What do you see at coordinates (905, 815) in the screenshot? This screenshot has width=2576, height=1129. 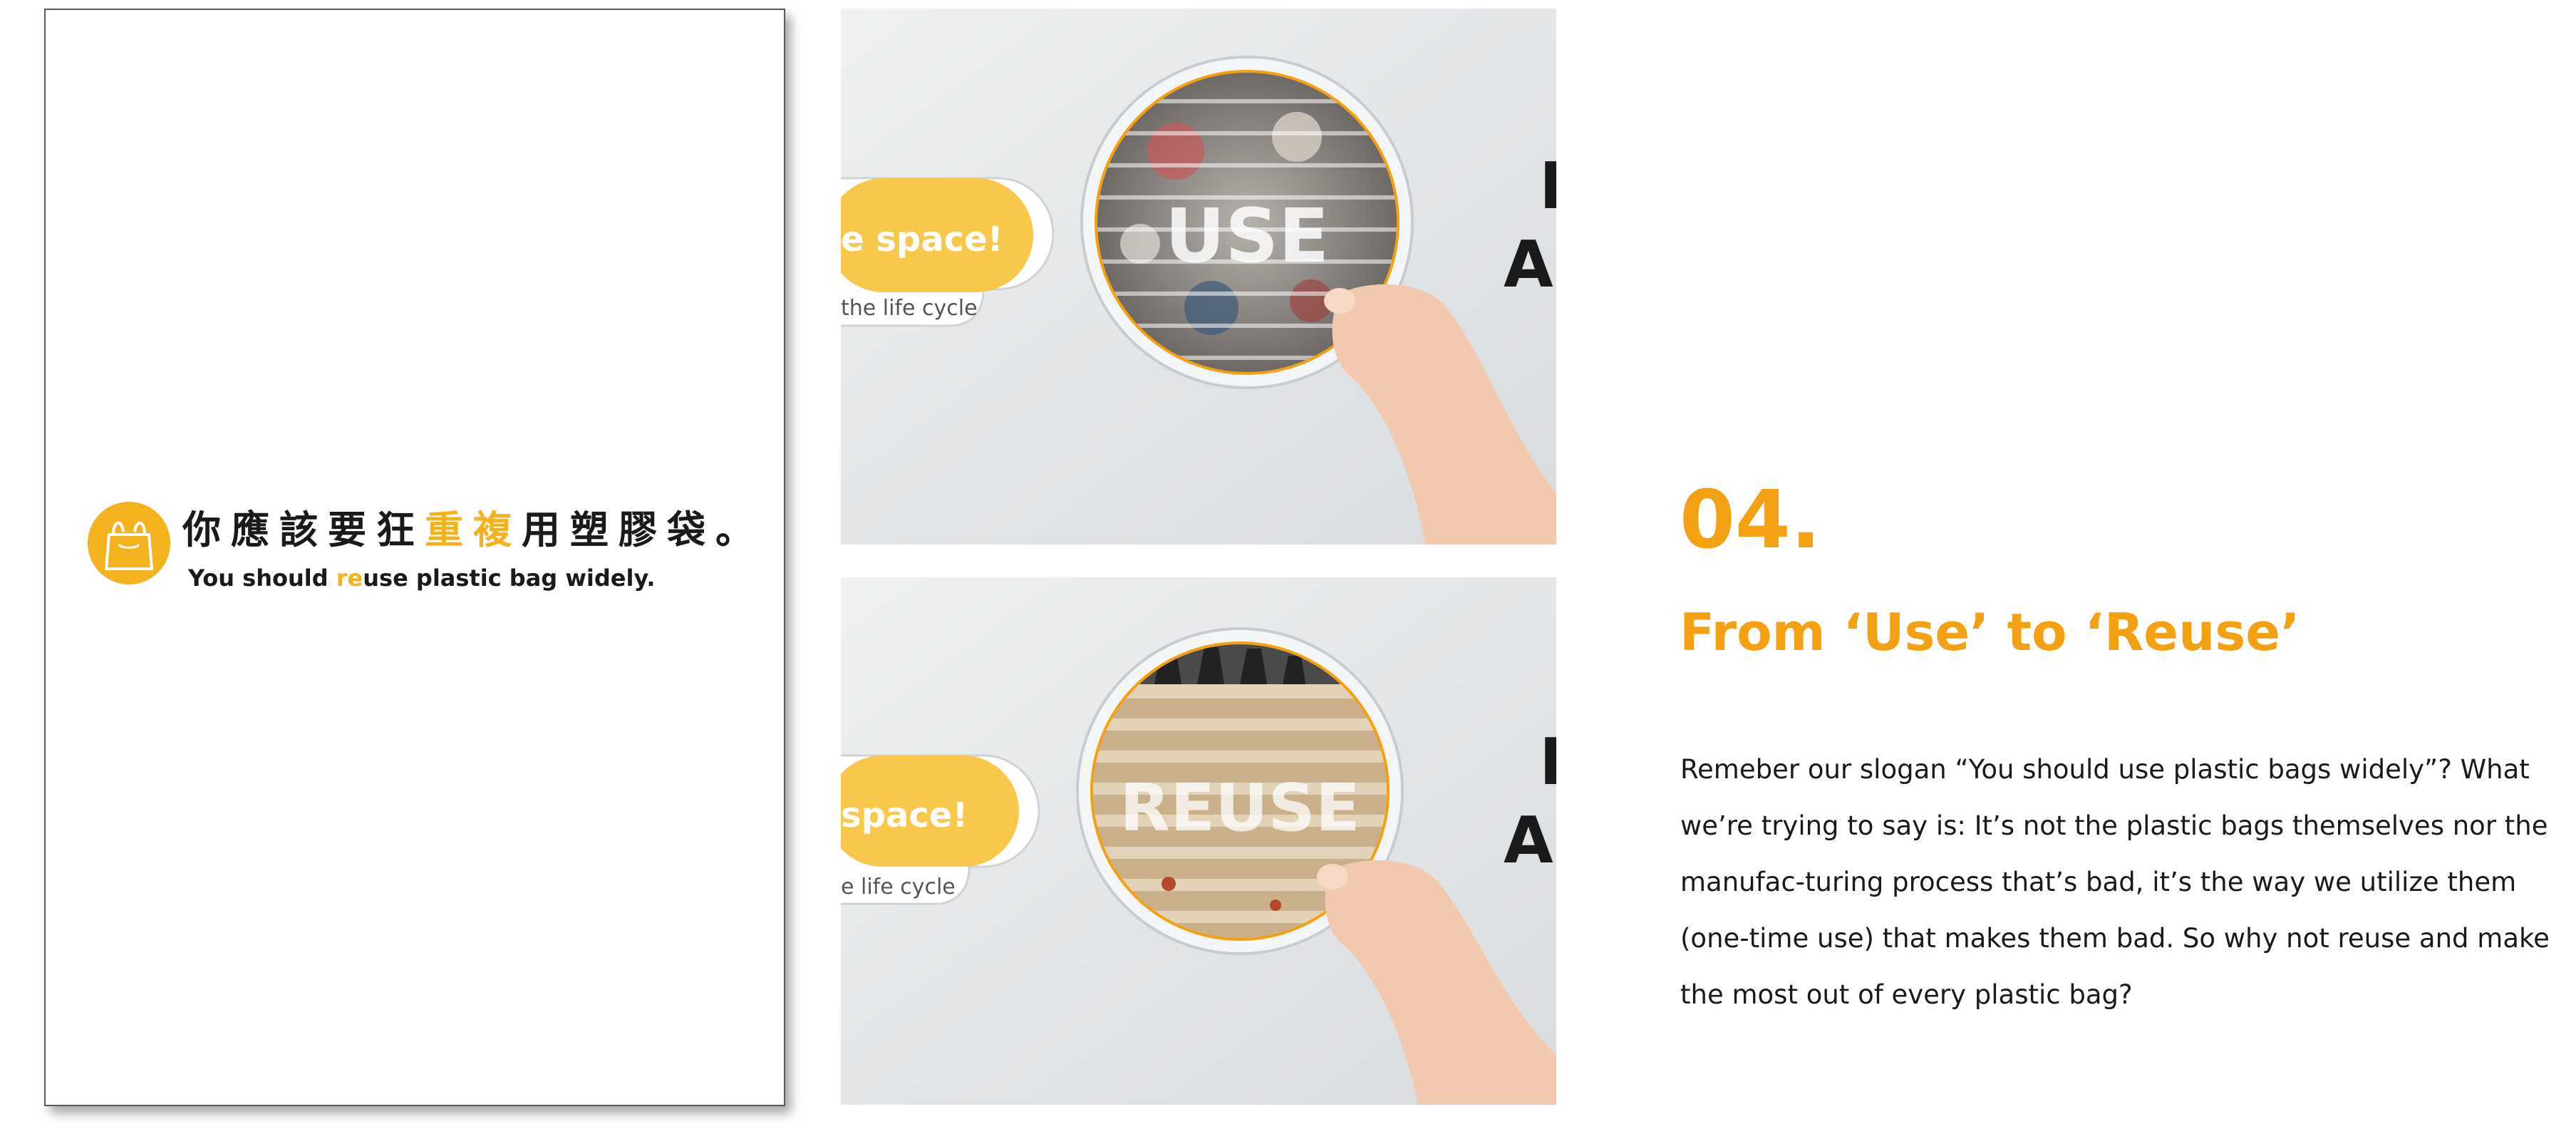 I see `pill-text: space!` at bounding box center [905, 815].